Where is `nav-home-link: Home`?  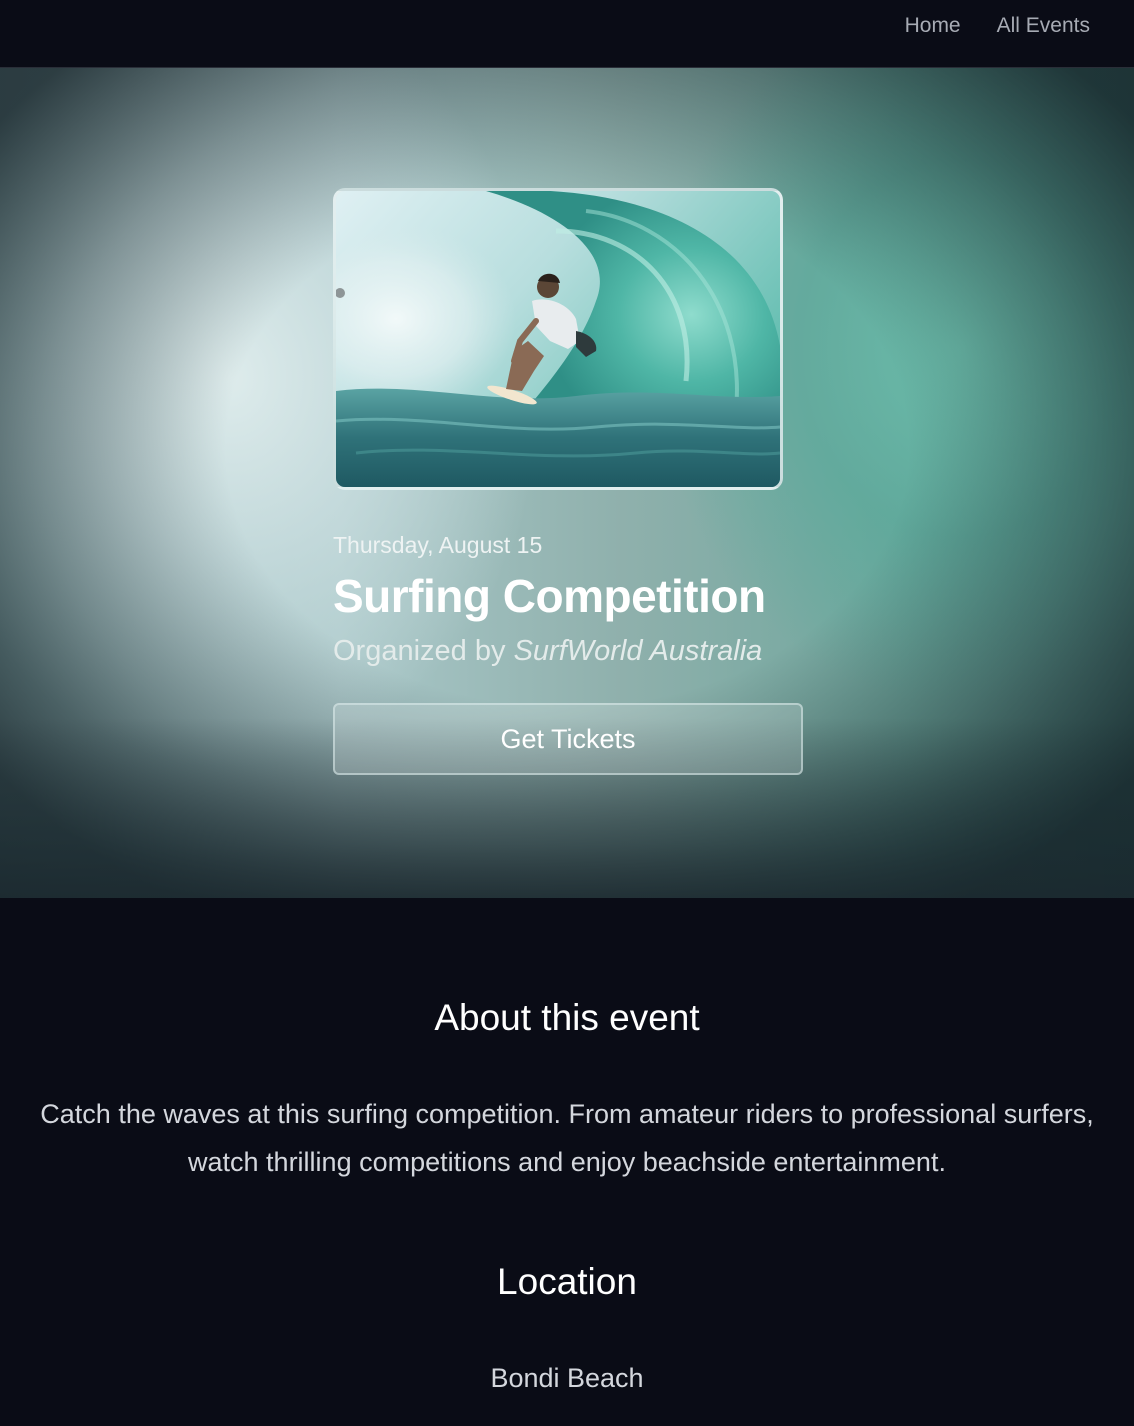
nav-home-link: Home is located at coordinates (933, 26).